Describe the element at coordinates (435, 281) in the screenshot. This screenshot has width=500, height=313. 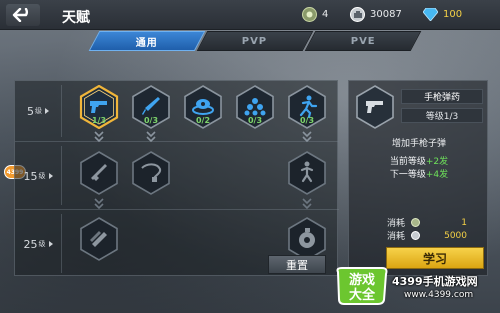
I see `watermark-site-name: 4399手机游戏网` at that location.